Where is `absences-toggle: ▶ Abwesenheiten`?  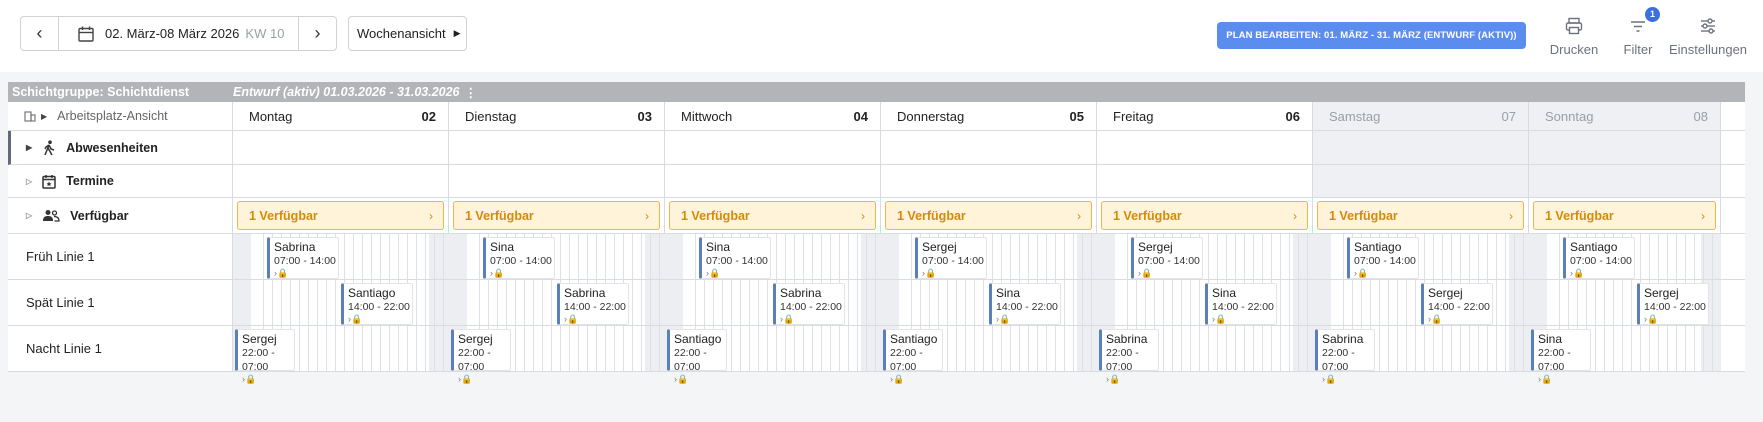 absences-toggle: ▶ Abwesenheiten is located at coordinates (122, 147).